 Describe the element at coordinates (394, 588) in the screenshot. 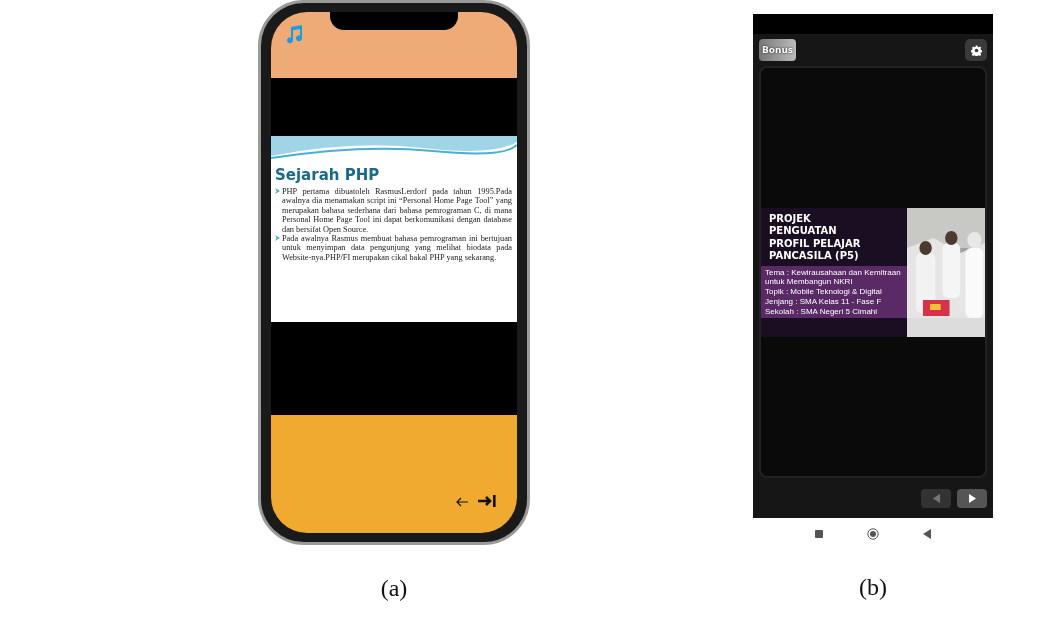

I see `figure-caption: (a)` at that location.